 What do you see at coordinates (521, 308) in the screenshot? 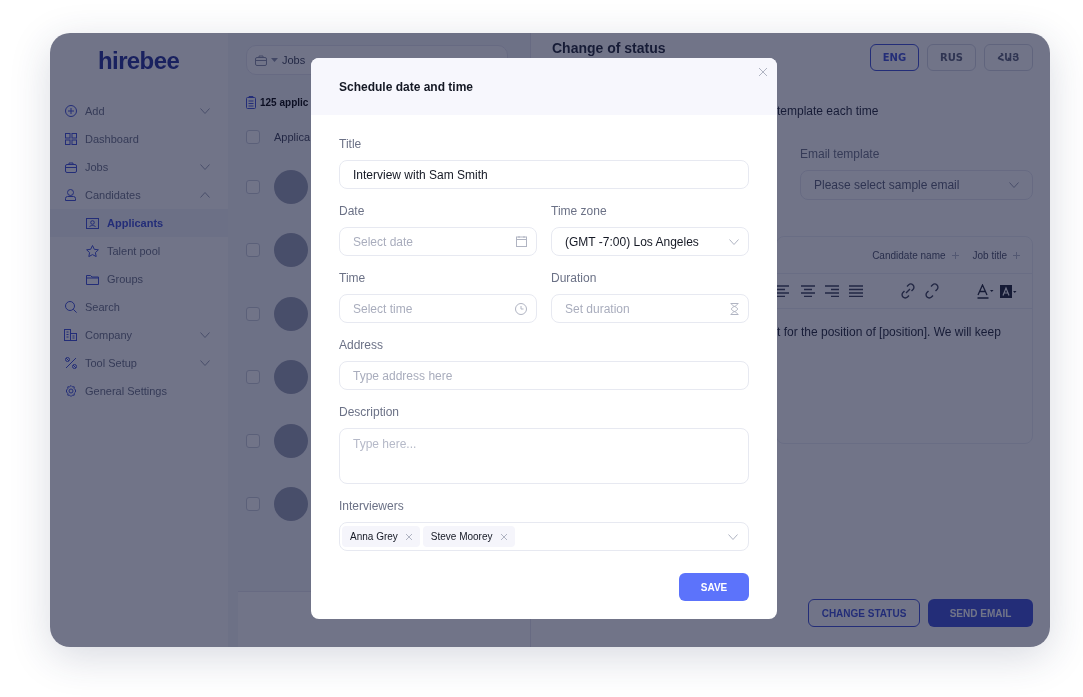
I see `clock-icon` at bounding box center [521, 308].